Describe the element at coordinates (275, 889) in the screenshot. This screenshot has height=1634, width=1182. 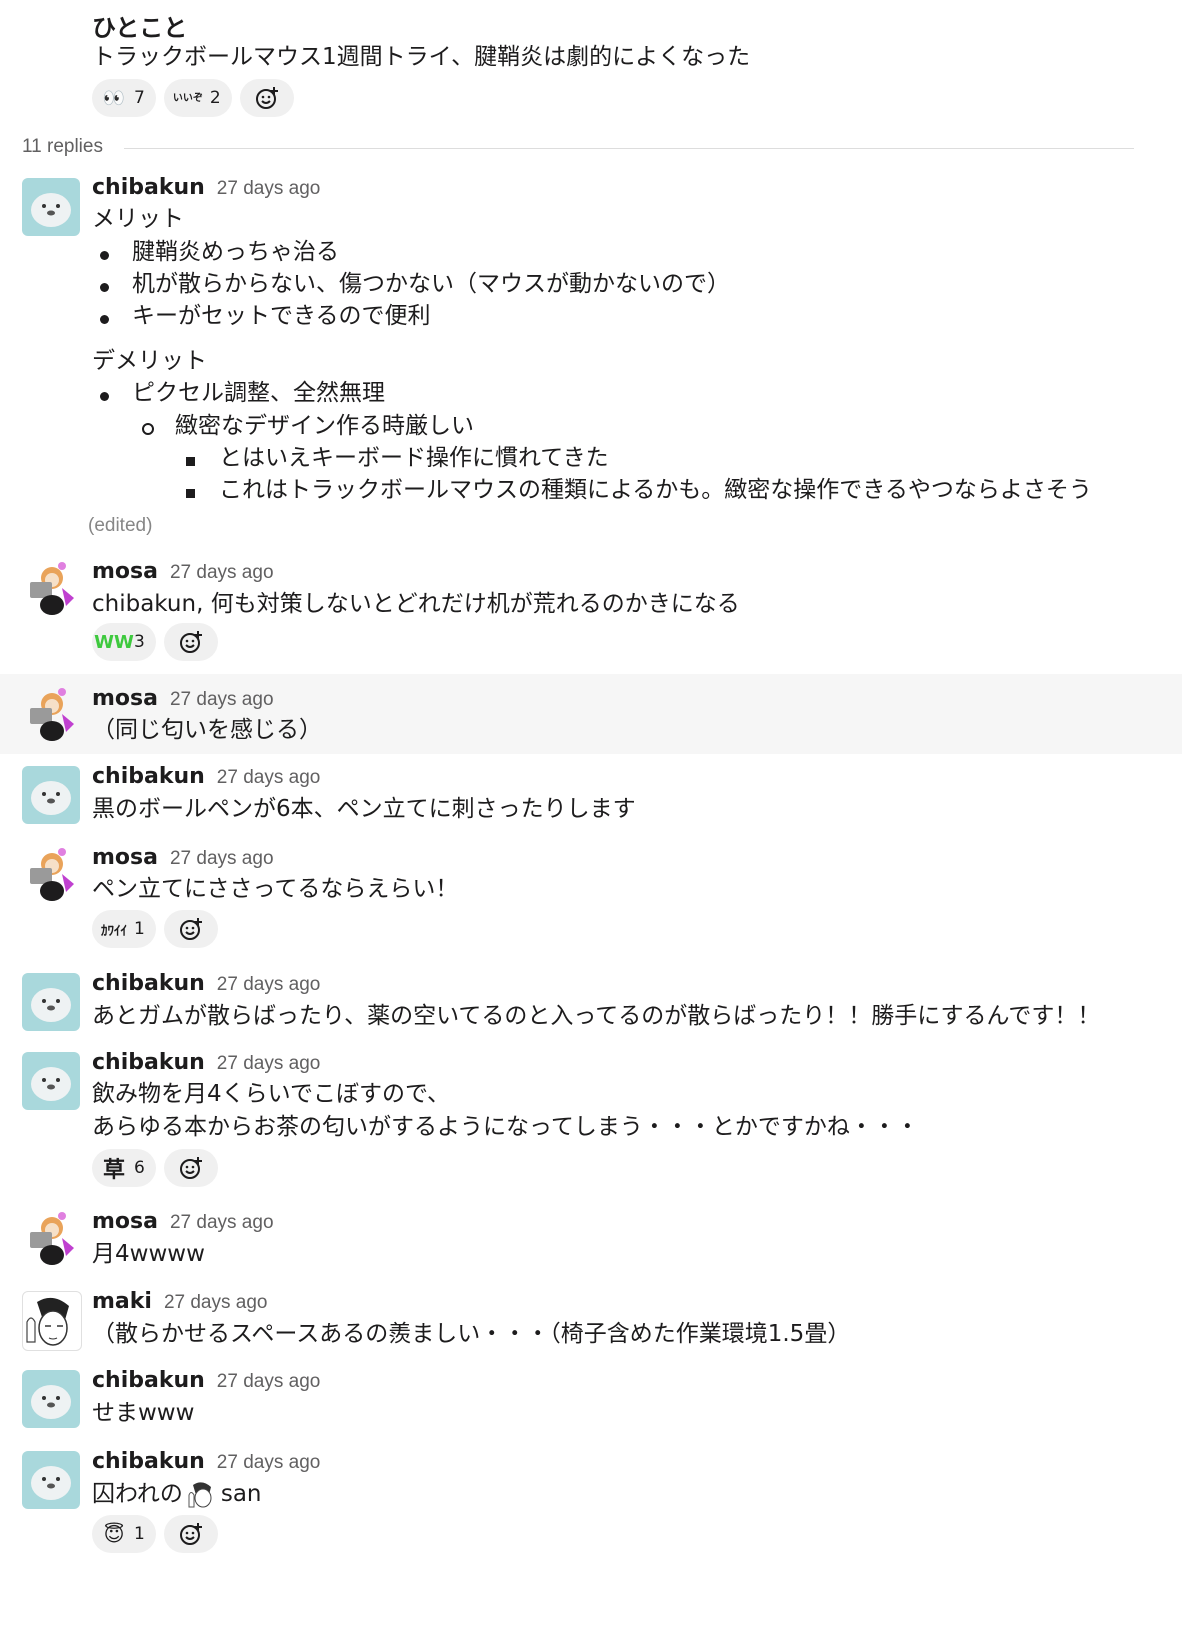
I see `message-text: ペン立てにささってるならえらい！` at that location.